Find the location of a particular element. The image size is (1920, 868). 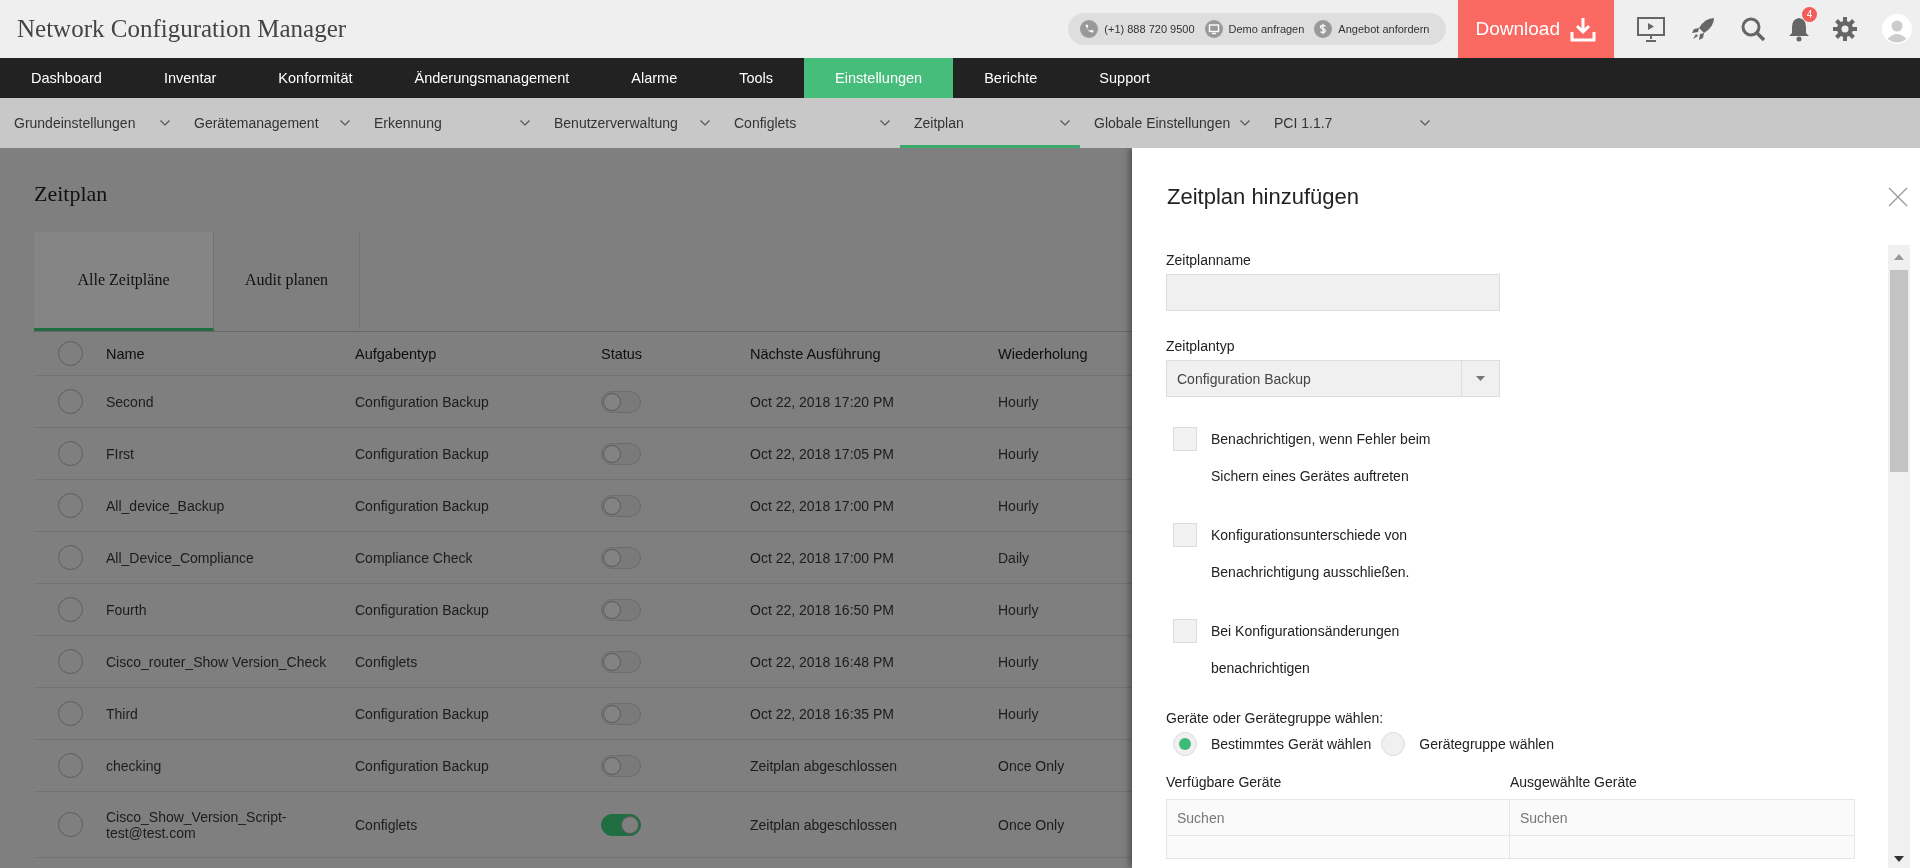

scrollbar is located at coordinates (1899, 556).